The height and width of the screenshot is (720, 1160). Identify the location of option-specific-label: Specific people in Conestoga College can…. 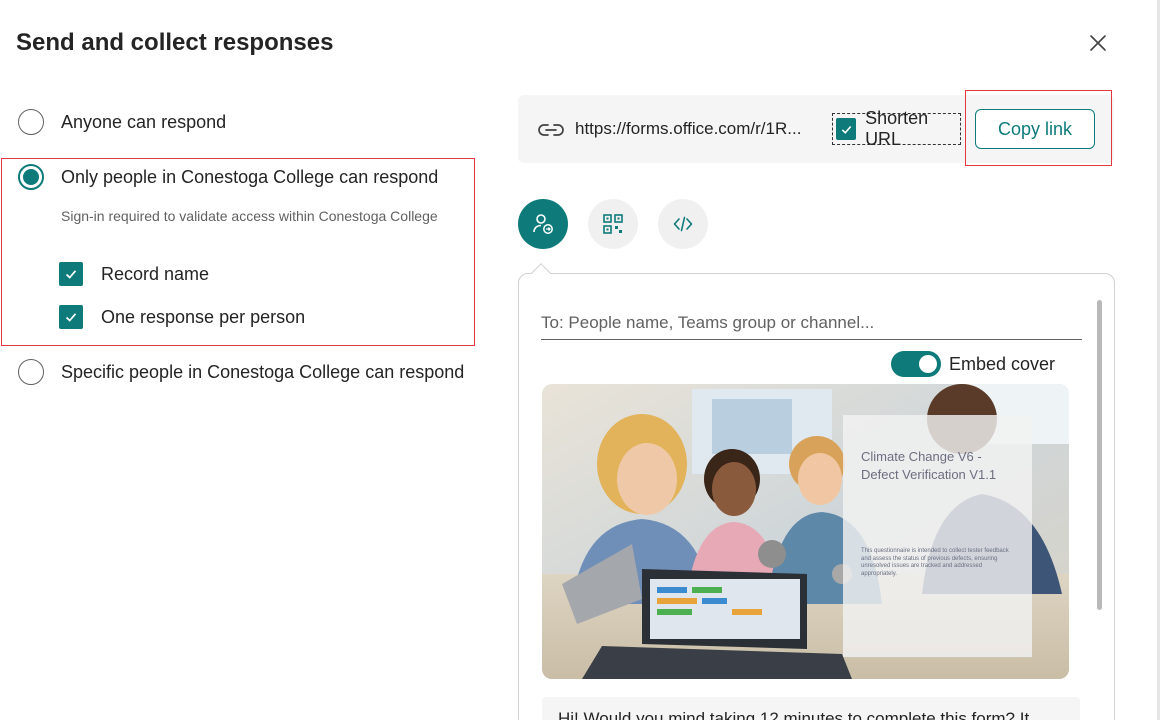
(263, 371).